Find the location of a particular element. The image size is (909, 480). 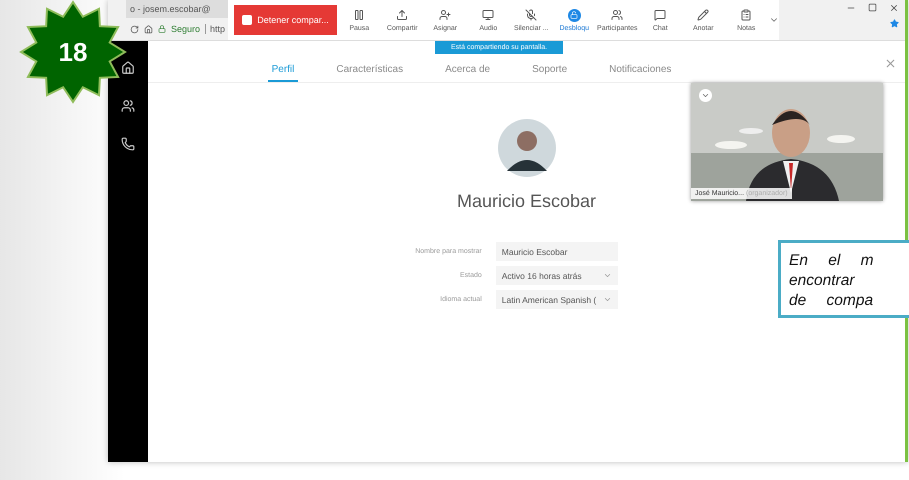

pause-icon is located at coordinates (359, 15).